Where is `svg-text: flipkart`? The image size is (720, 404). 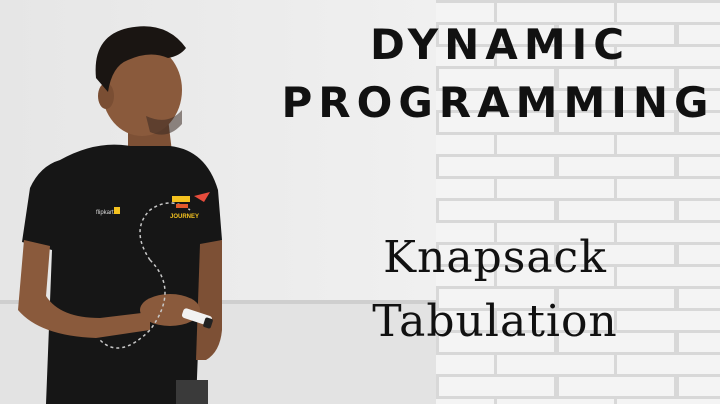 svg-text: flipkart is located at coordinates (105, 213).